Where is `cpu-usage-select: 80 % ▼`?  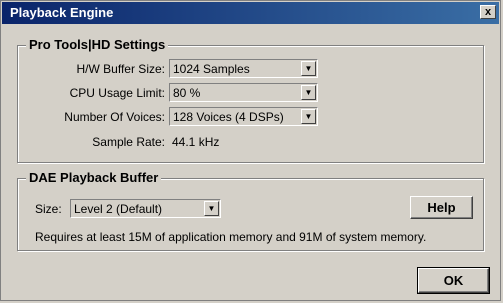 cpu-usage-select: 80 % ▼ is located at coordinates (243, 92).